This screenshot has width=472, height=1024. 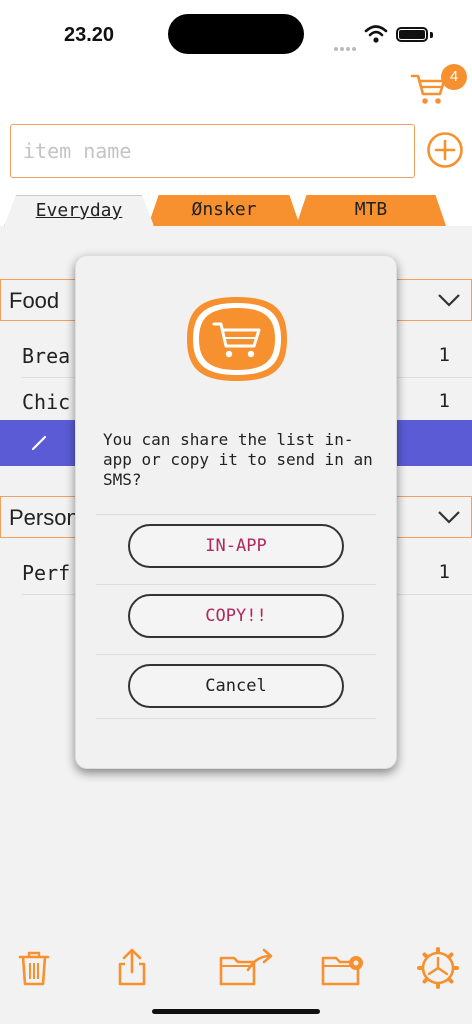 I want to click on folder-export-icon, so click(x=246, y=968).